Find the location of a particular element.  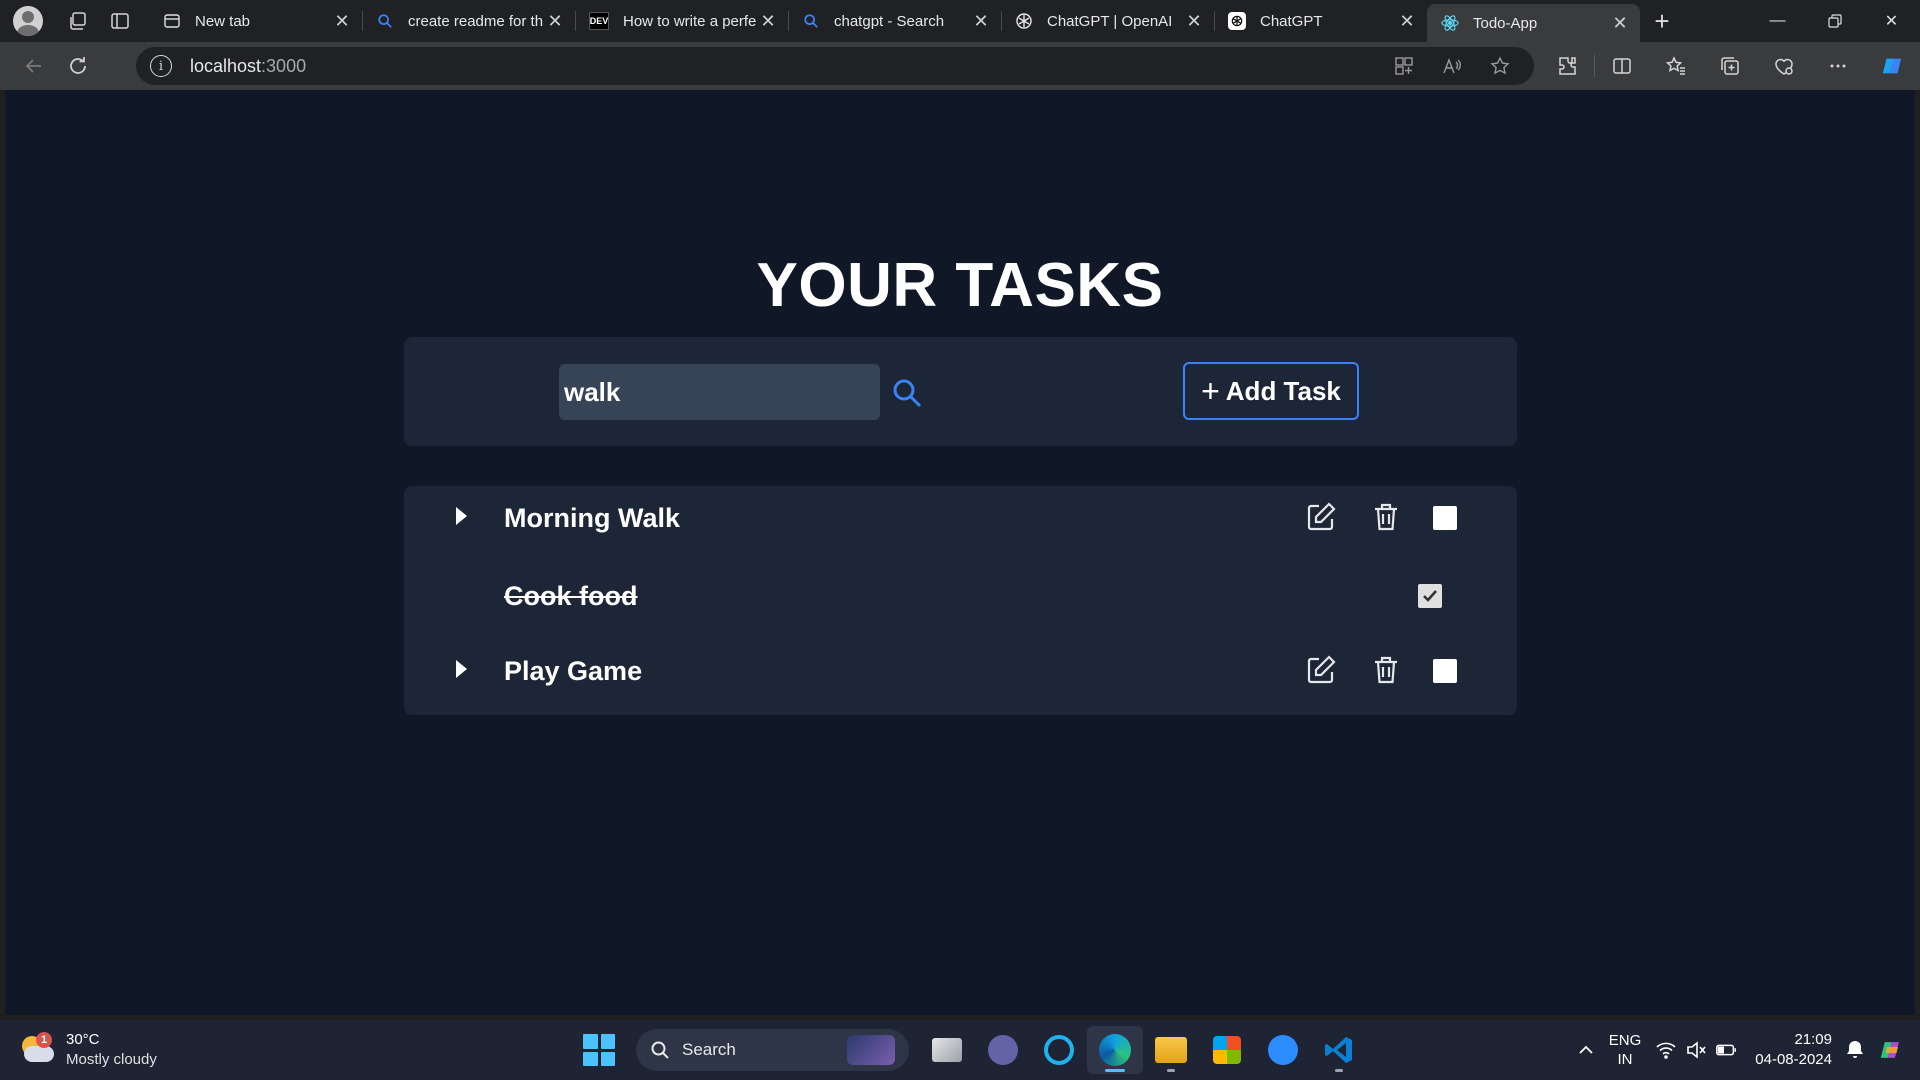

cortana-icon is located at coordinates (1059, 1050).